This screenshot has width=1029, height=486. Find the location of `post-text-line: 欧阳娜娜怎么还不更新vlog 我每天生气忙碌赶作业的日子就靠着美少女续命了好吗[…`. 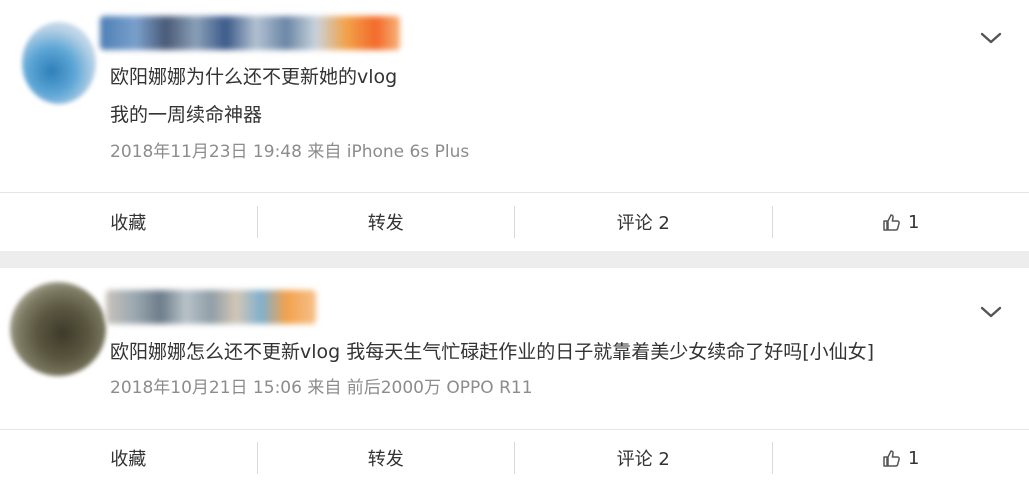

post-text-line: 欧阳娜娜怎么还不更新vlog 我每天生气忙碌赶作业的日子就靠着美少女续命了好吗[… is located at coordinates (492, 350).